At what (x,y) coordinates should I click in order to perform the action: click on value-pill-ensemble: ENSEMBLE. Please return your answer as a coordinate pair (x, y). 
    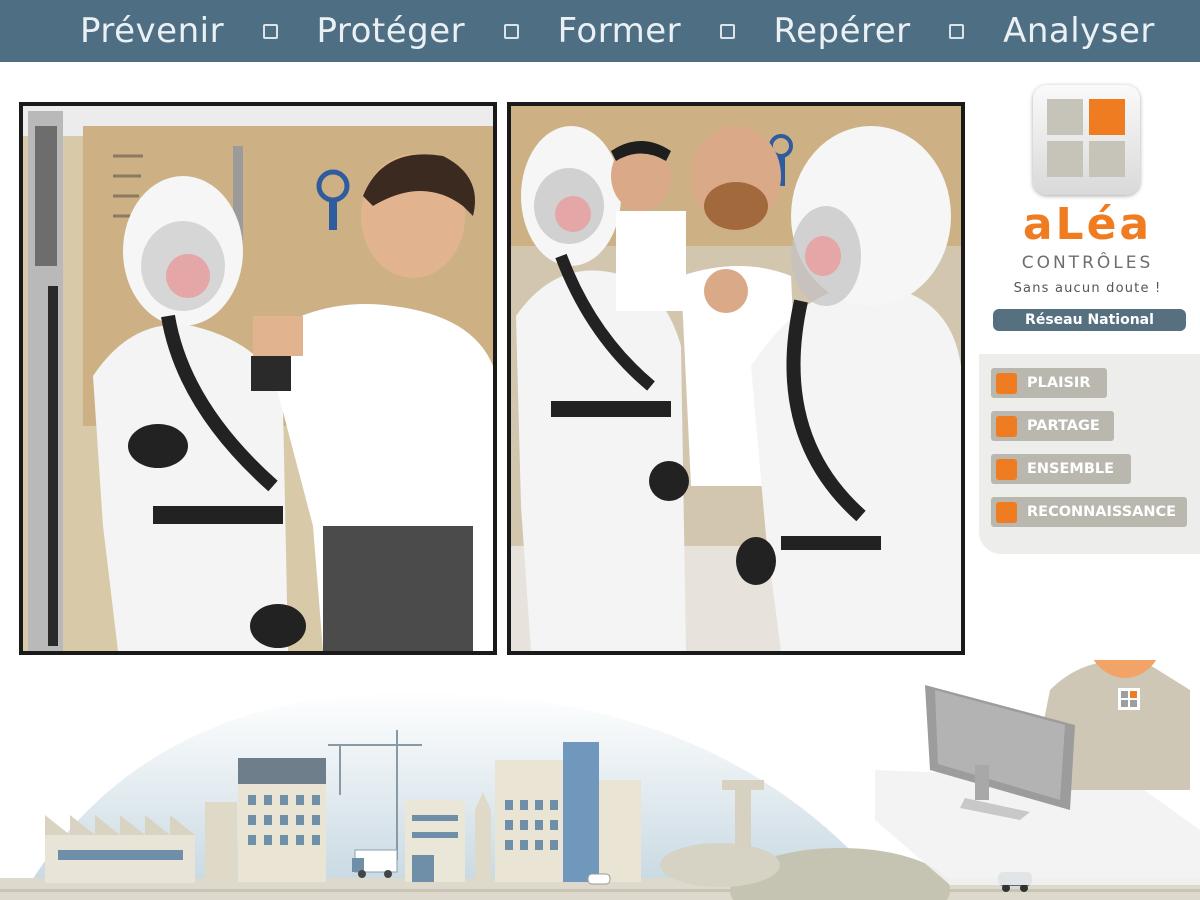
    Looking at the image, I should click on (1061, 469).